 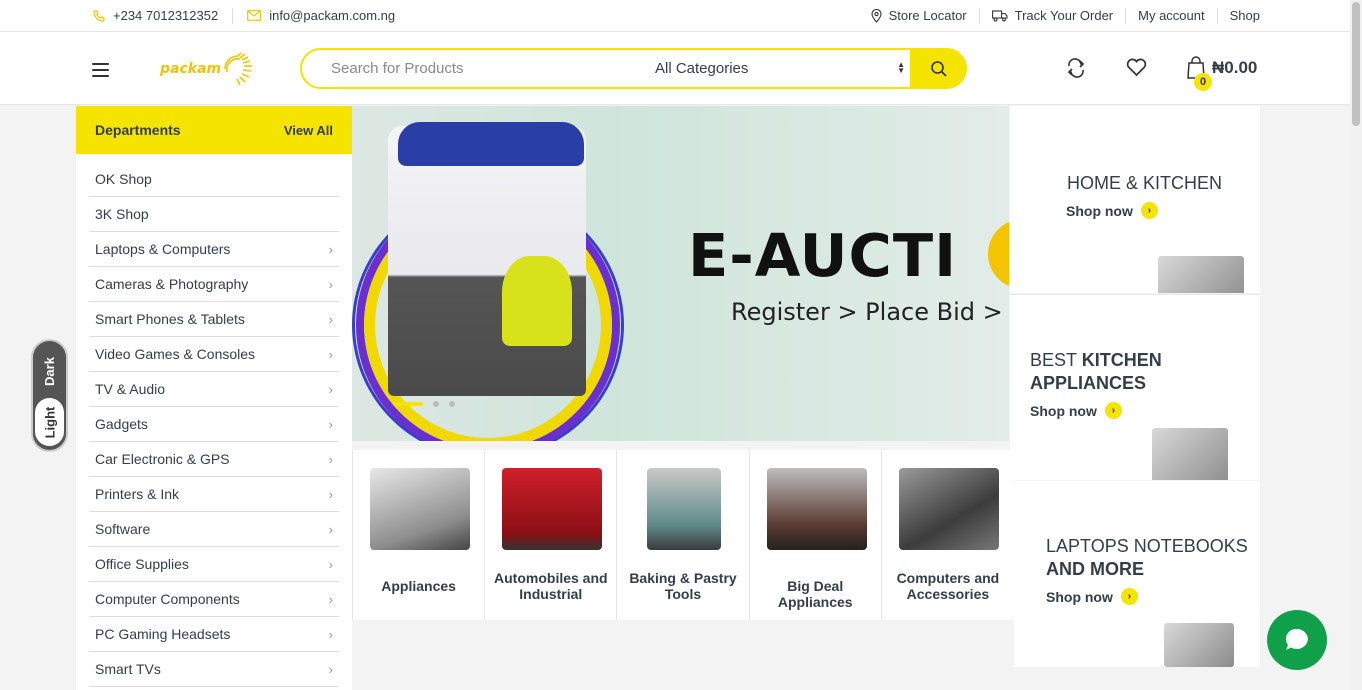 What do you see at coordinates (1135, 199) in the screenshot?
I see `banner-home-kitchen: HOME & KITCHEN Shop now ›` at bounding box center [1135, 199].